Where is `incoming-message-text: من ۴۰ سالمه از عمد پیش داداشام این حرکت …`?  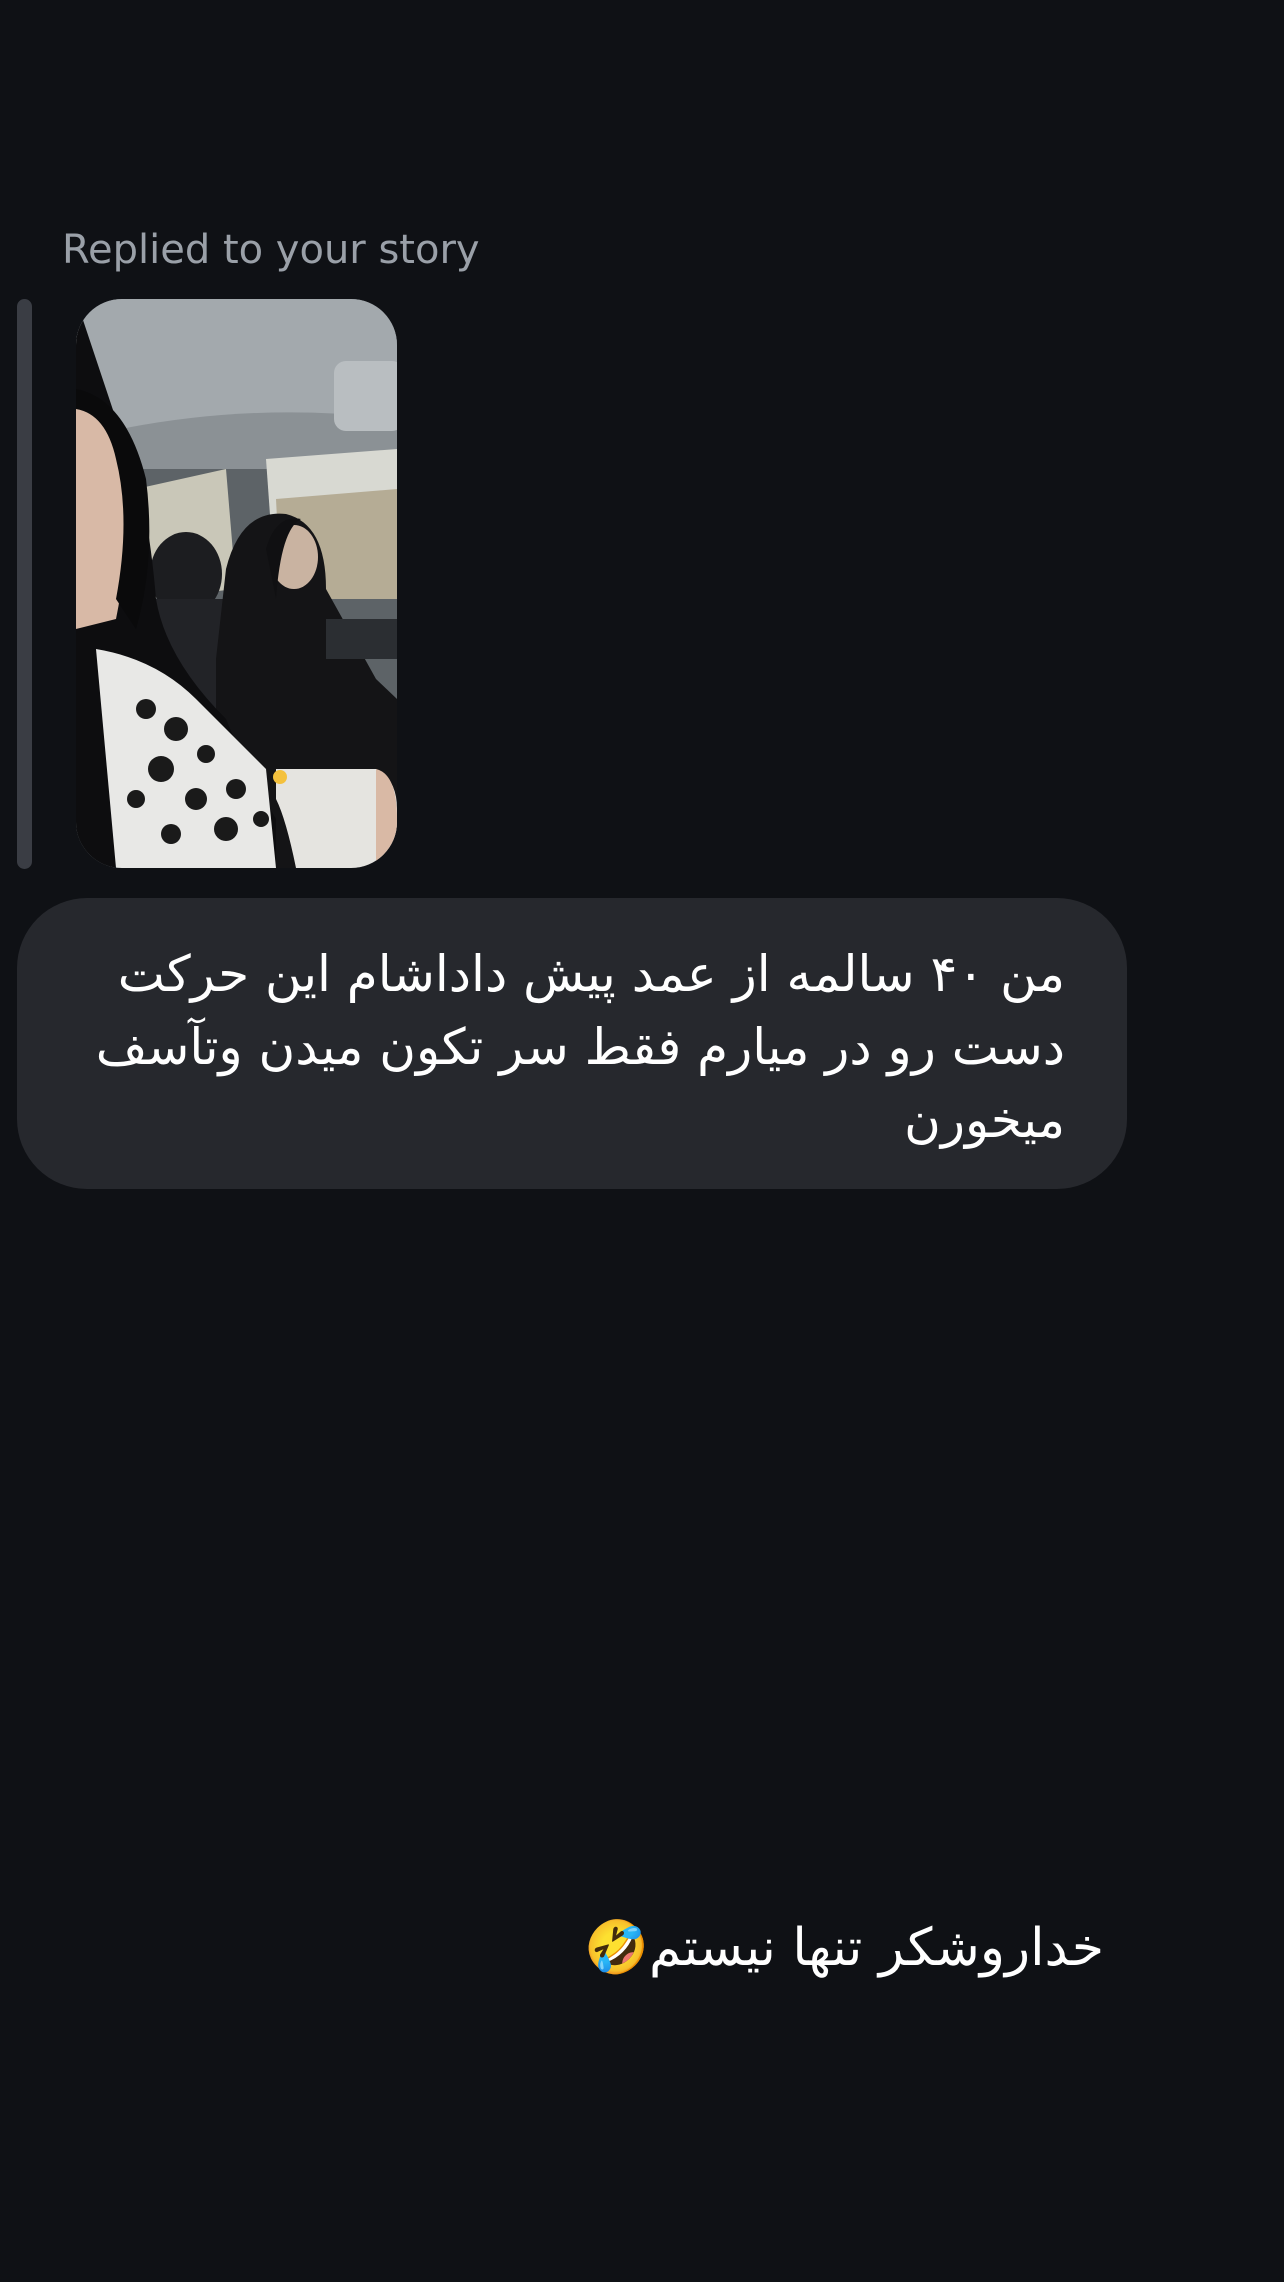
incoming-message-text: من ۴۰ سالمه از عمد پیش داداشام این حرکت … is located at coordinates (580, 1047).